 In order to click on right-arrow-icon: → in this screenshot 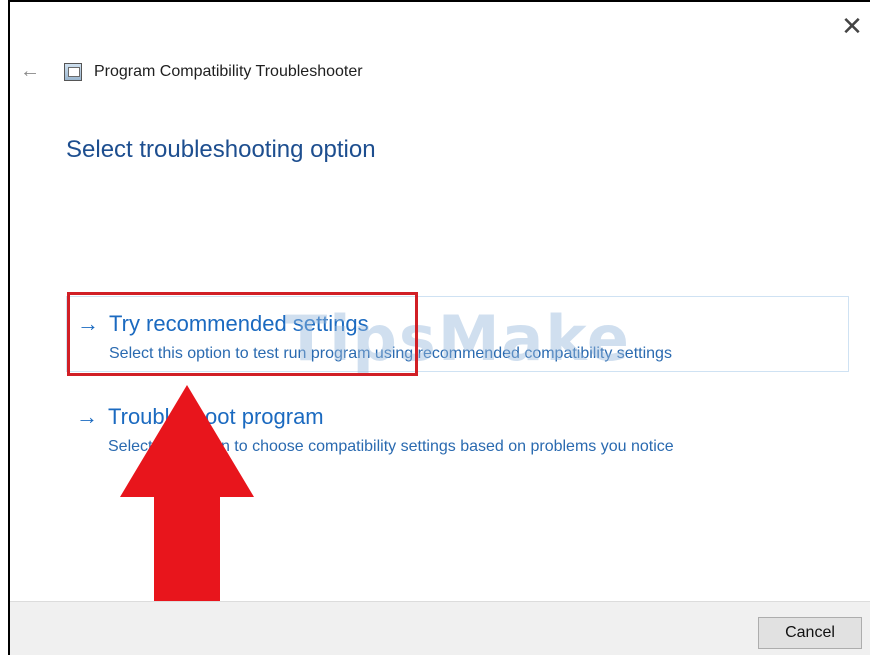, I will do `click(87, 416)`.